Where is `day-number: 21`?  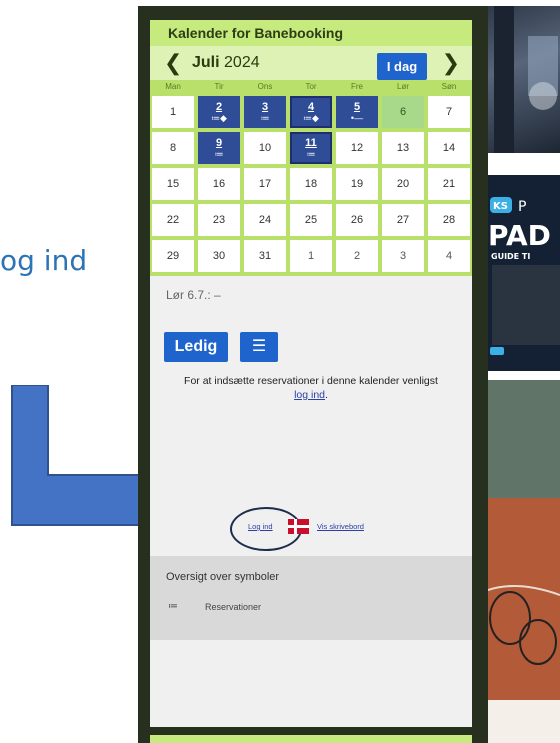 day-number: 21 is located at coordinates (449, 184).